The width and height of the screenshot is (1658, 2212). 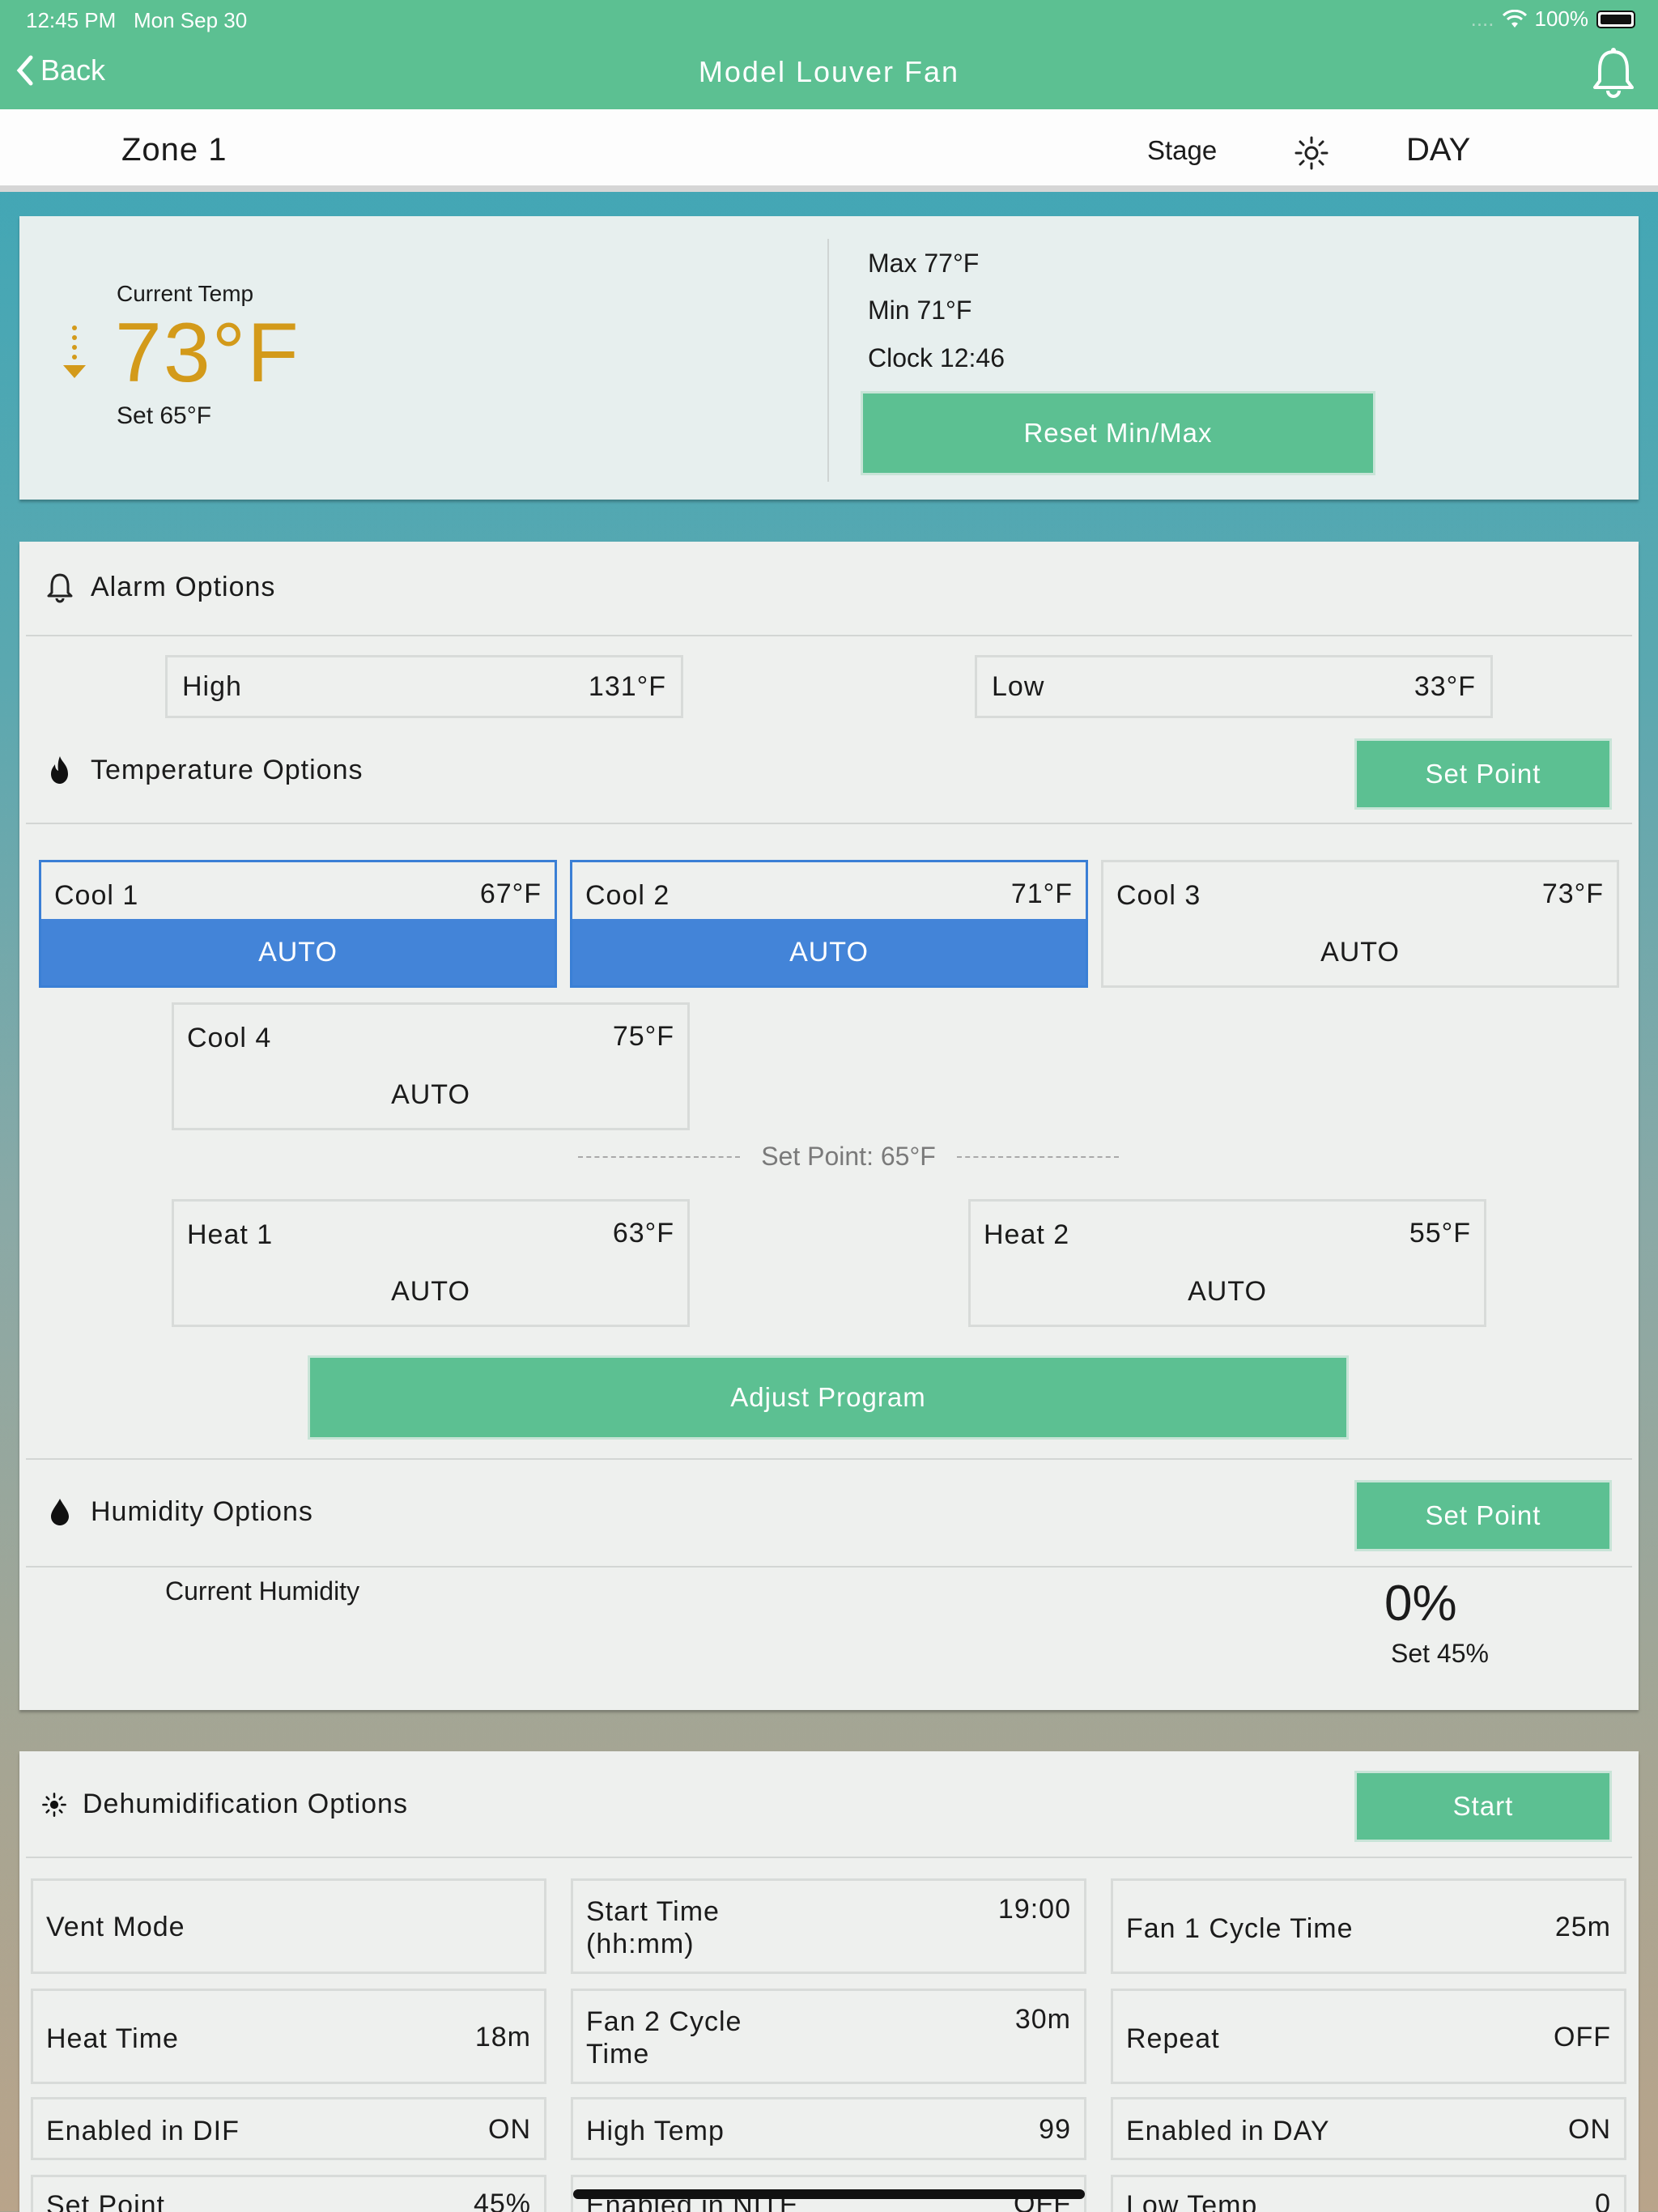 I want to click on stage-cool-2: Cool 2 71°F AUTO, so click(x=829, y=924).